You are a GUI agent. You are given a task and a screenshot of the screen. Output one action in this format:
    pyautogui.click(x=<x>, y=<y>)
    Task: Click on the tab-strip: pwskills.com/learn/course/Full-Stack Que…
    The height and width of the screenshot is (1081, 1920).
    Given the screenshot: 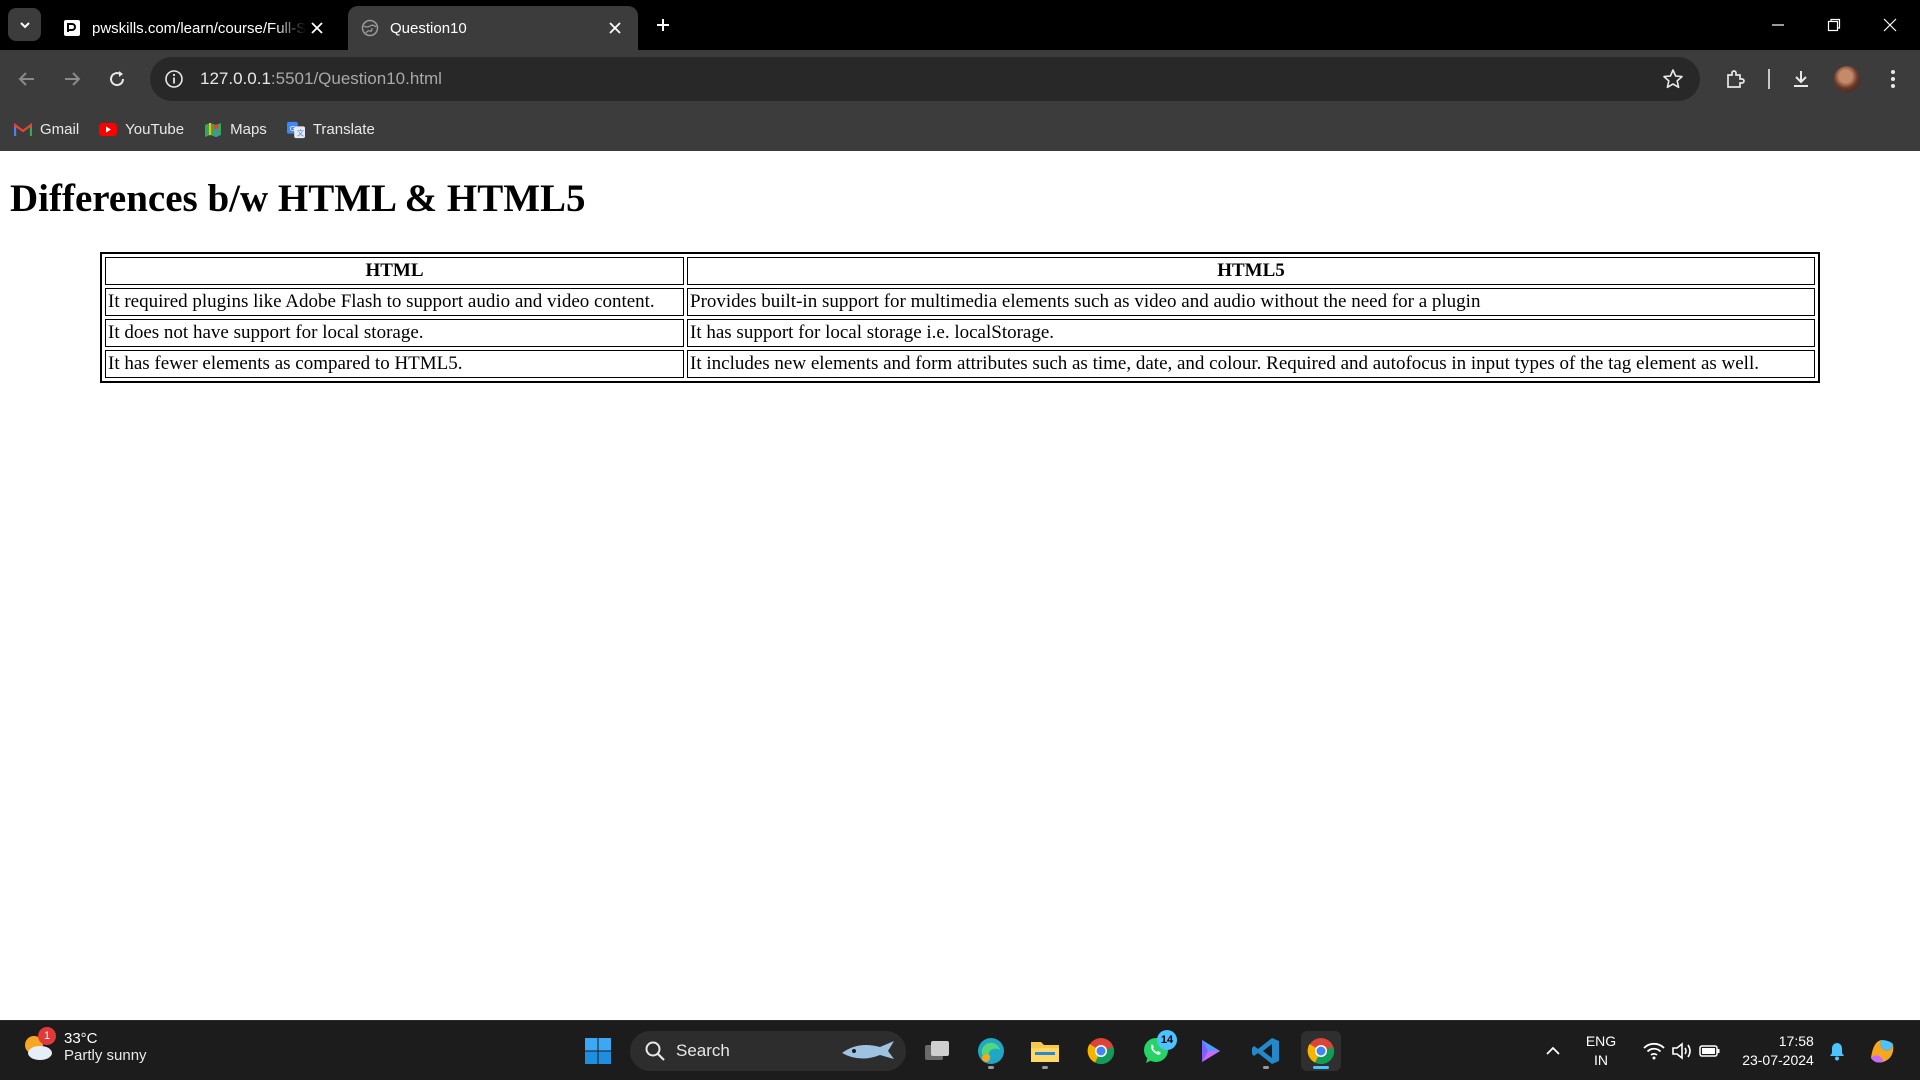 What is the action you would take?
    pyautogui.click(x=960, y=25)
    